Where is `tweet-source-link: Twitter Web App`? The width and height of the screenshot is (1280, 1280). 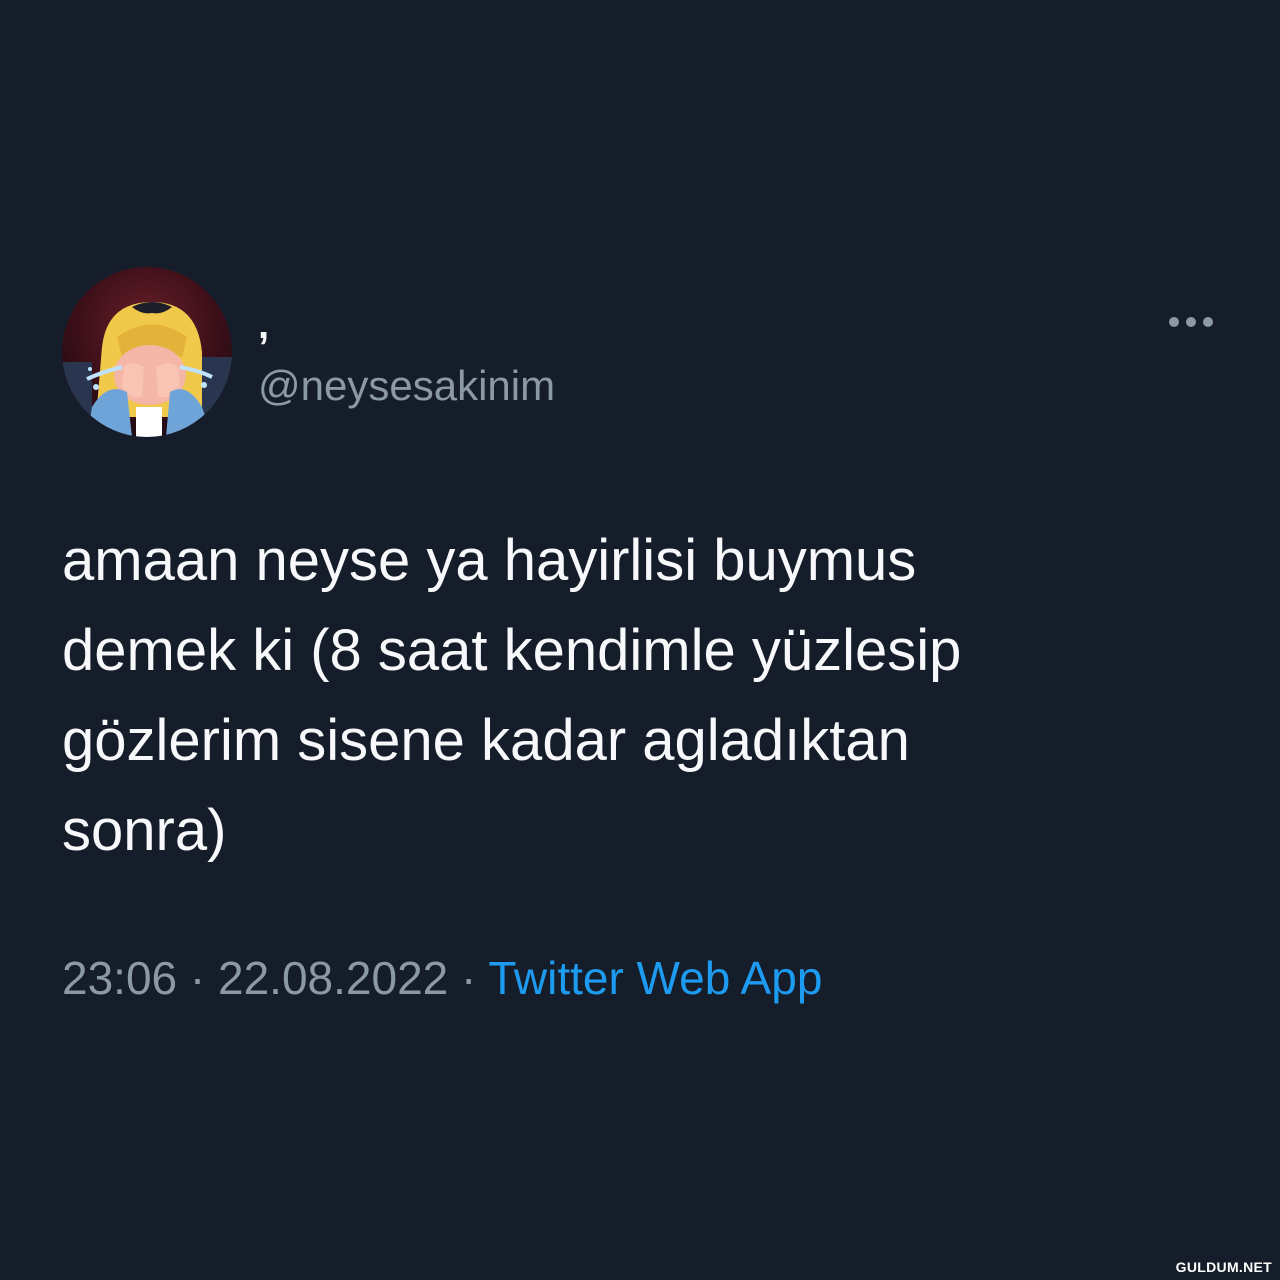 tweet-source-link: Twitter Web App is located at coordinates (655, 978).